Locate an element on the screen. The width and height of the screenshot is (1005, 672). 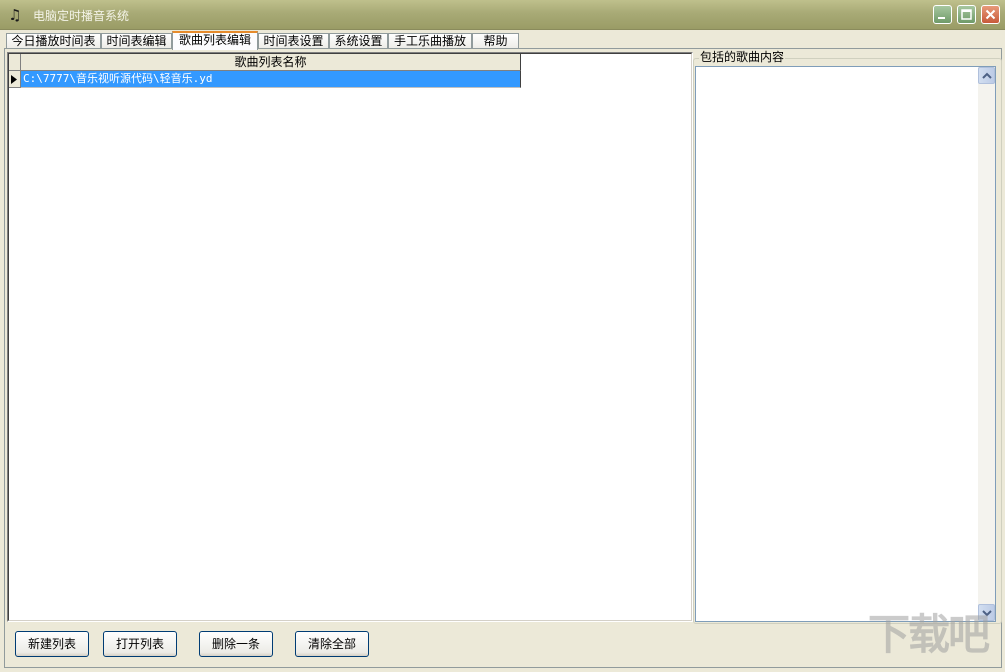
minimize-button is located at coordinates (942, 14).